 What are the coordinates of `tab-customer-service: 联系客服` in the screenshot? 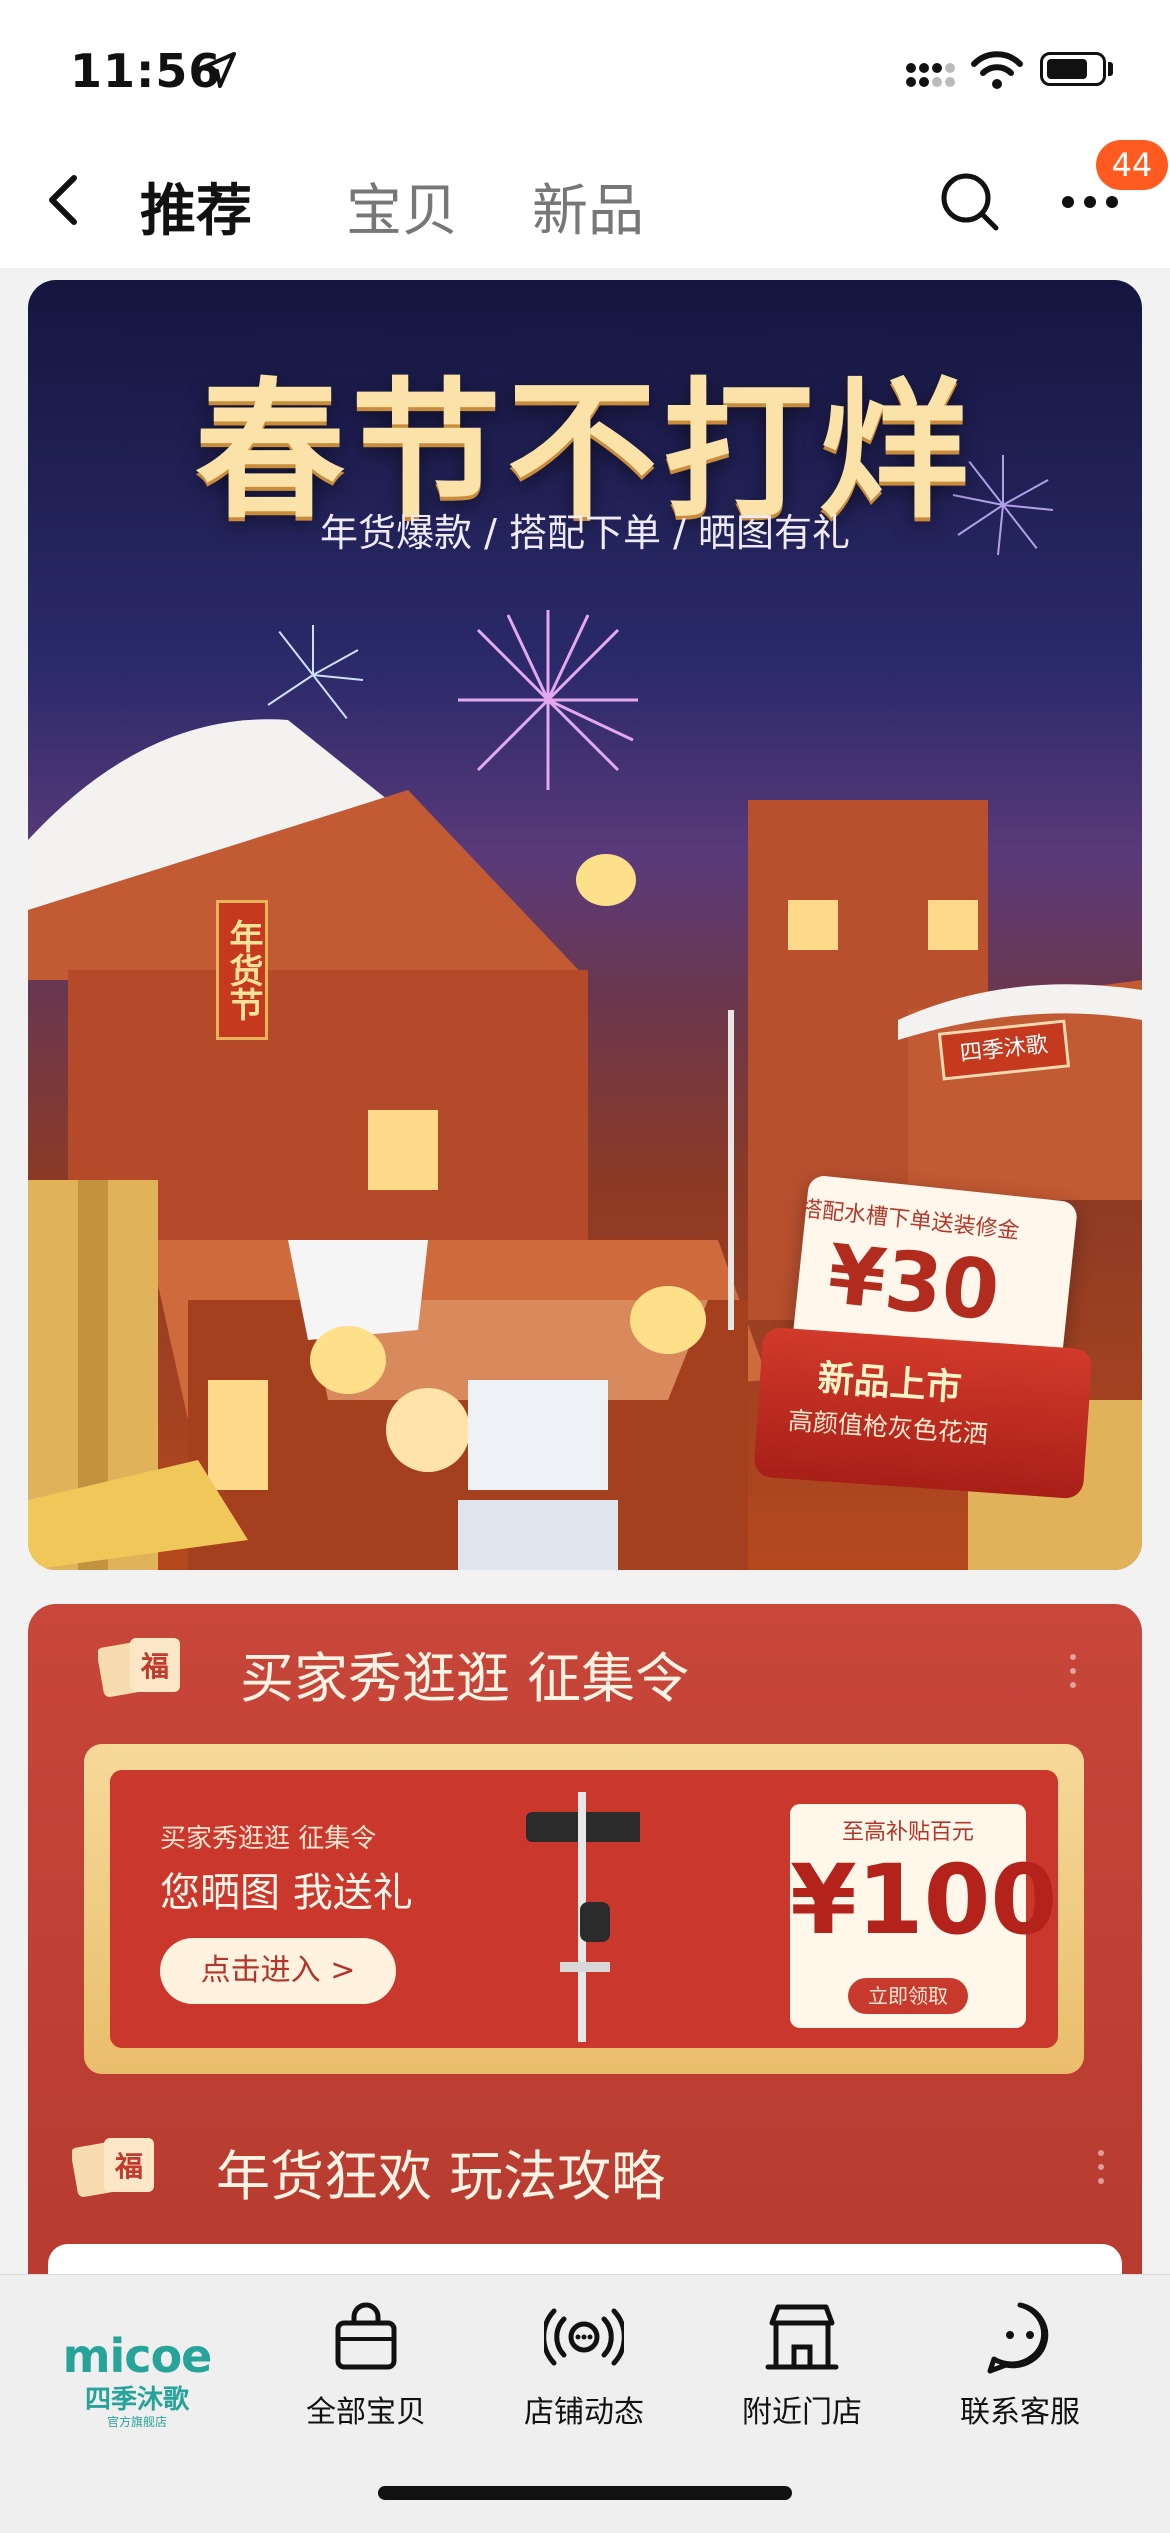 It's located at (1020, 2364).